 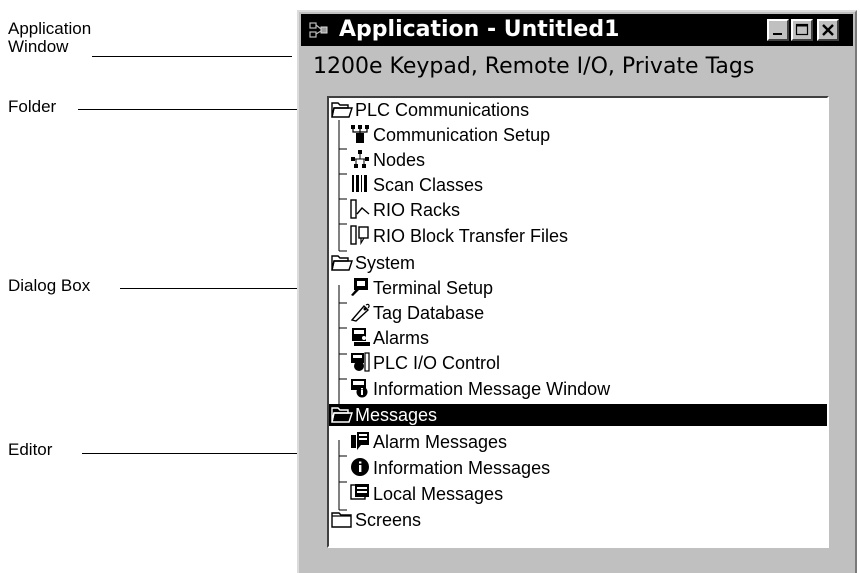 What do you see at coordinates (192, 56) in the screenshot?
I see `callout-line-application-window` at bounding box center [192, 56].